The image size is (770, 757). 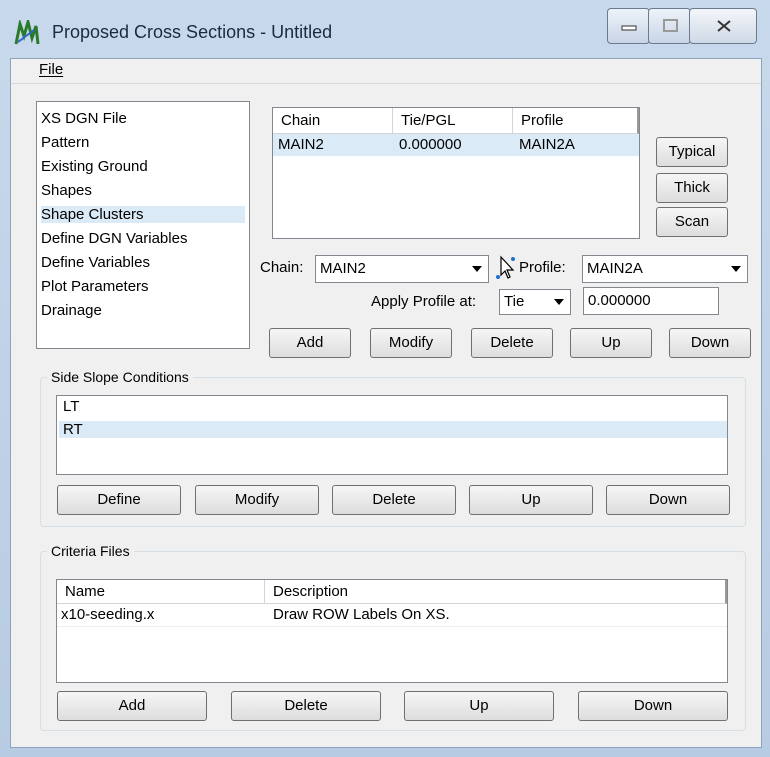 I want to click on cell-profile: MAIN2A, so click(x=547, y=144).